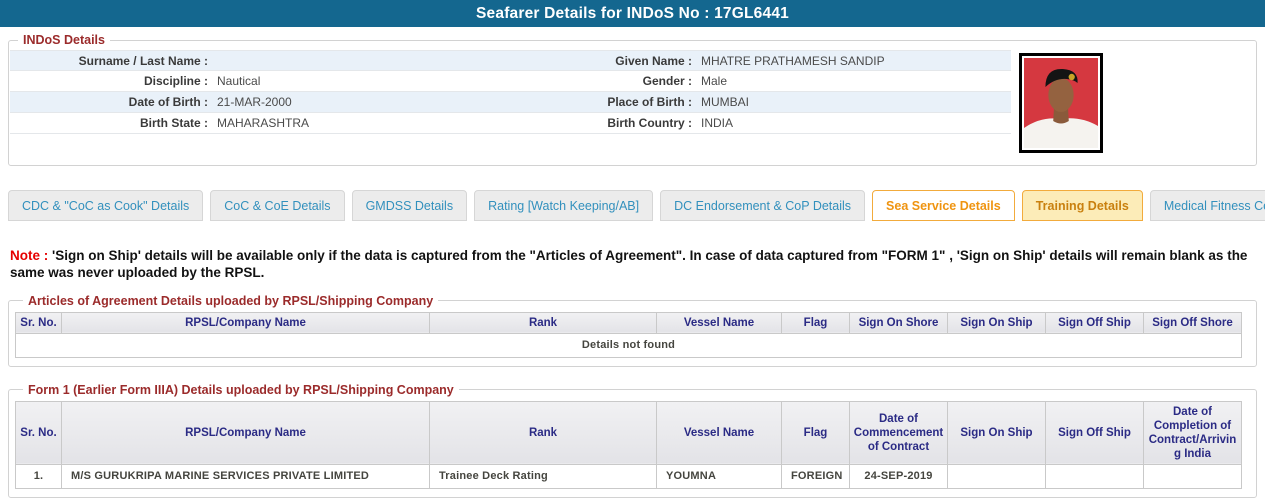 The width and height of the screenshot is (1265, 498). I want to click on field-value: 21-MAR-2000, so click(254, 102).